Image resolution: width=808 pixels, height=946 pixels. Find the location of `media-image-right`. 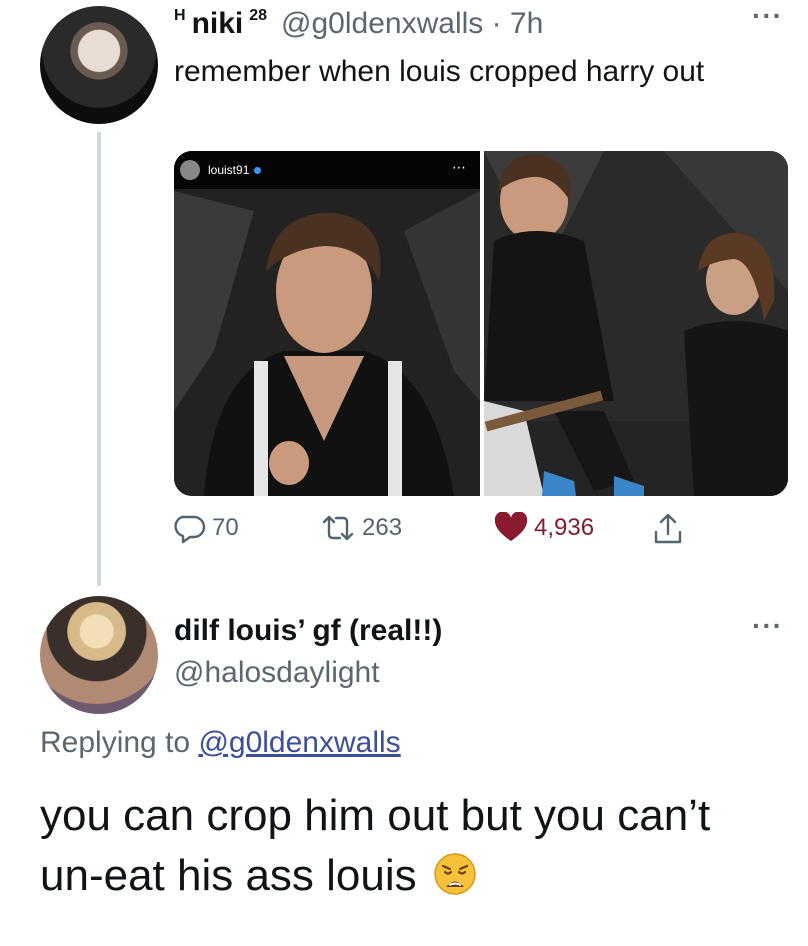

media-image-right is located at coordinates (636, 323).